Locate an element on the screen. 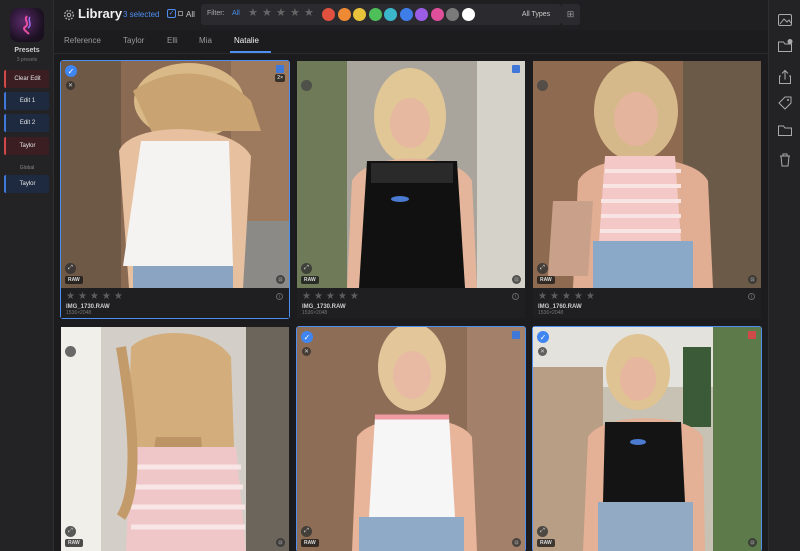 This screenshot has width=800, height=551. tab-reference: Reference is located at coordinates (82, 40).